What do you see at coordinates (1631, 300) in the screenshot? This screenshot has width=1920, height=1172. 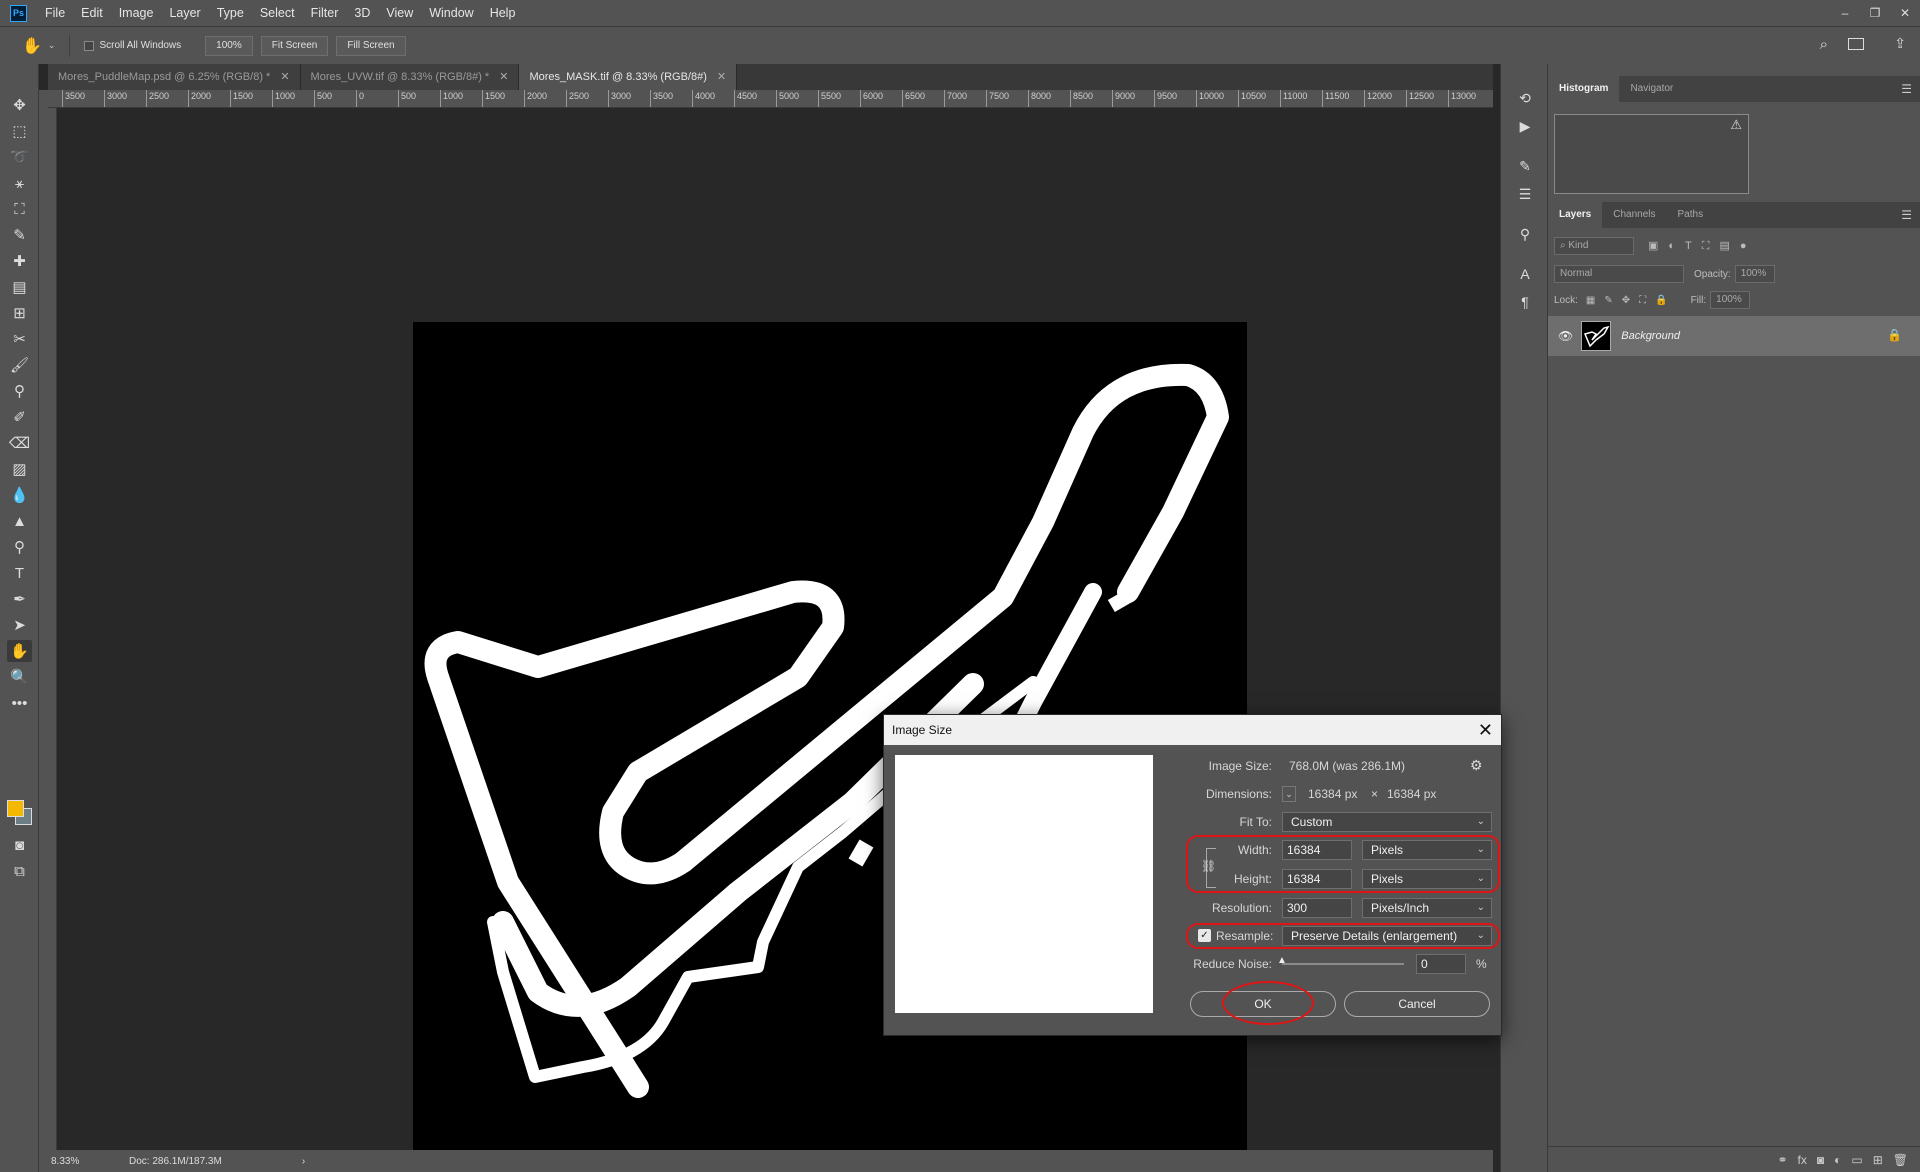 I see `lock-icons: ▦✎✥⛶🔒` at bounding box center [1631, 300].